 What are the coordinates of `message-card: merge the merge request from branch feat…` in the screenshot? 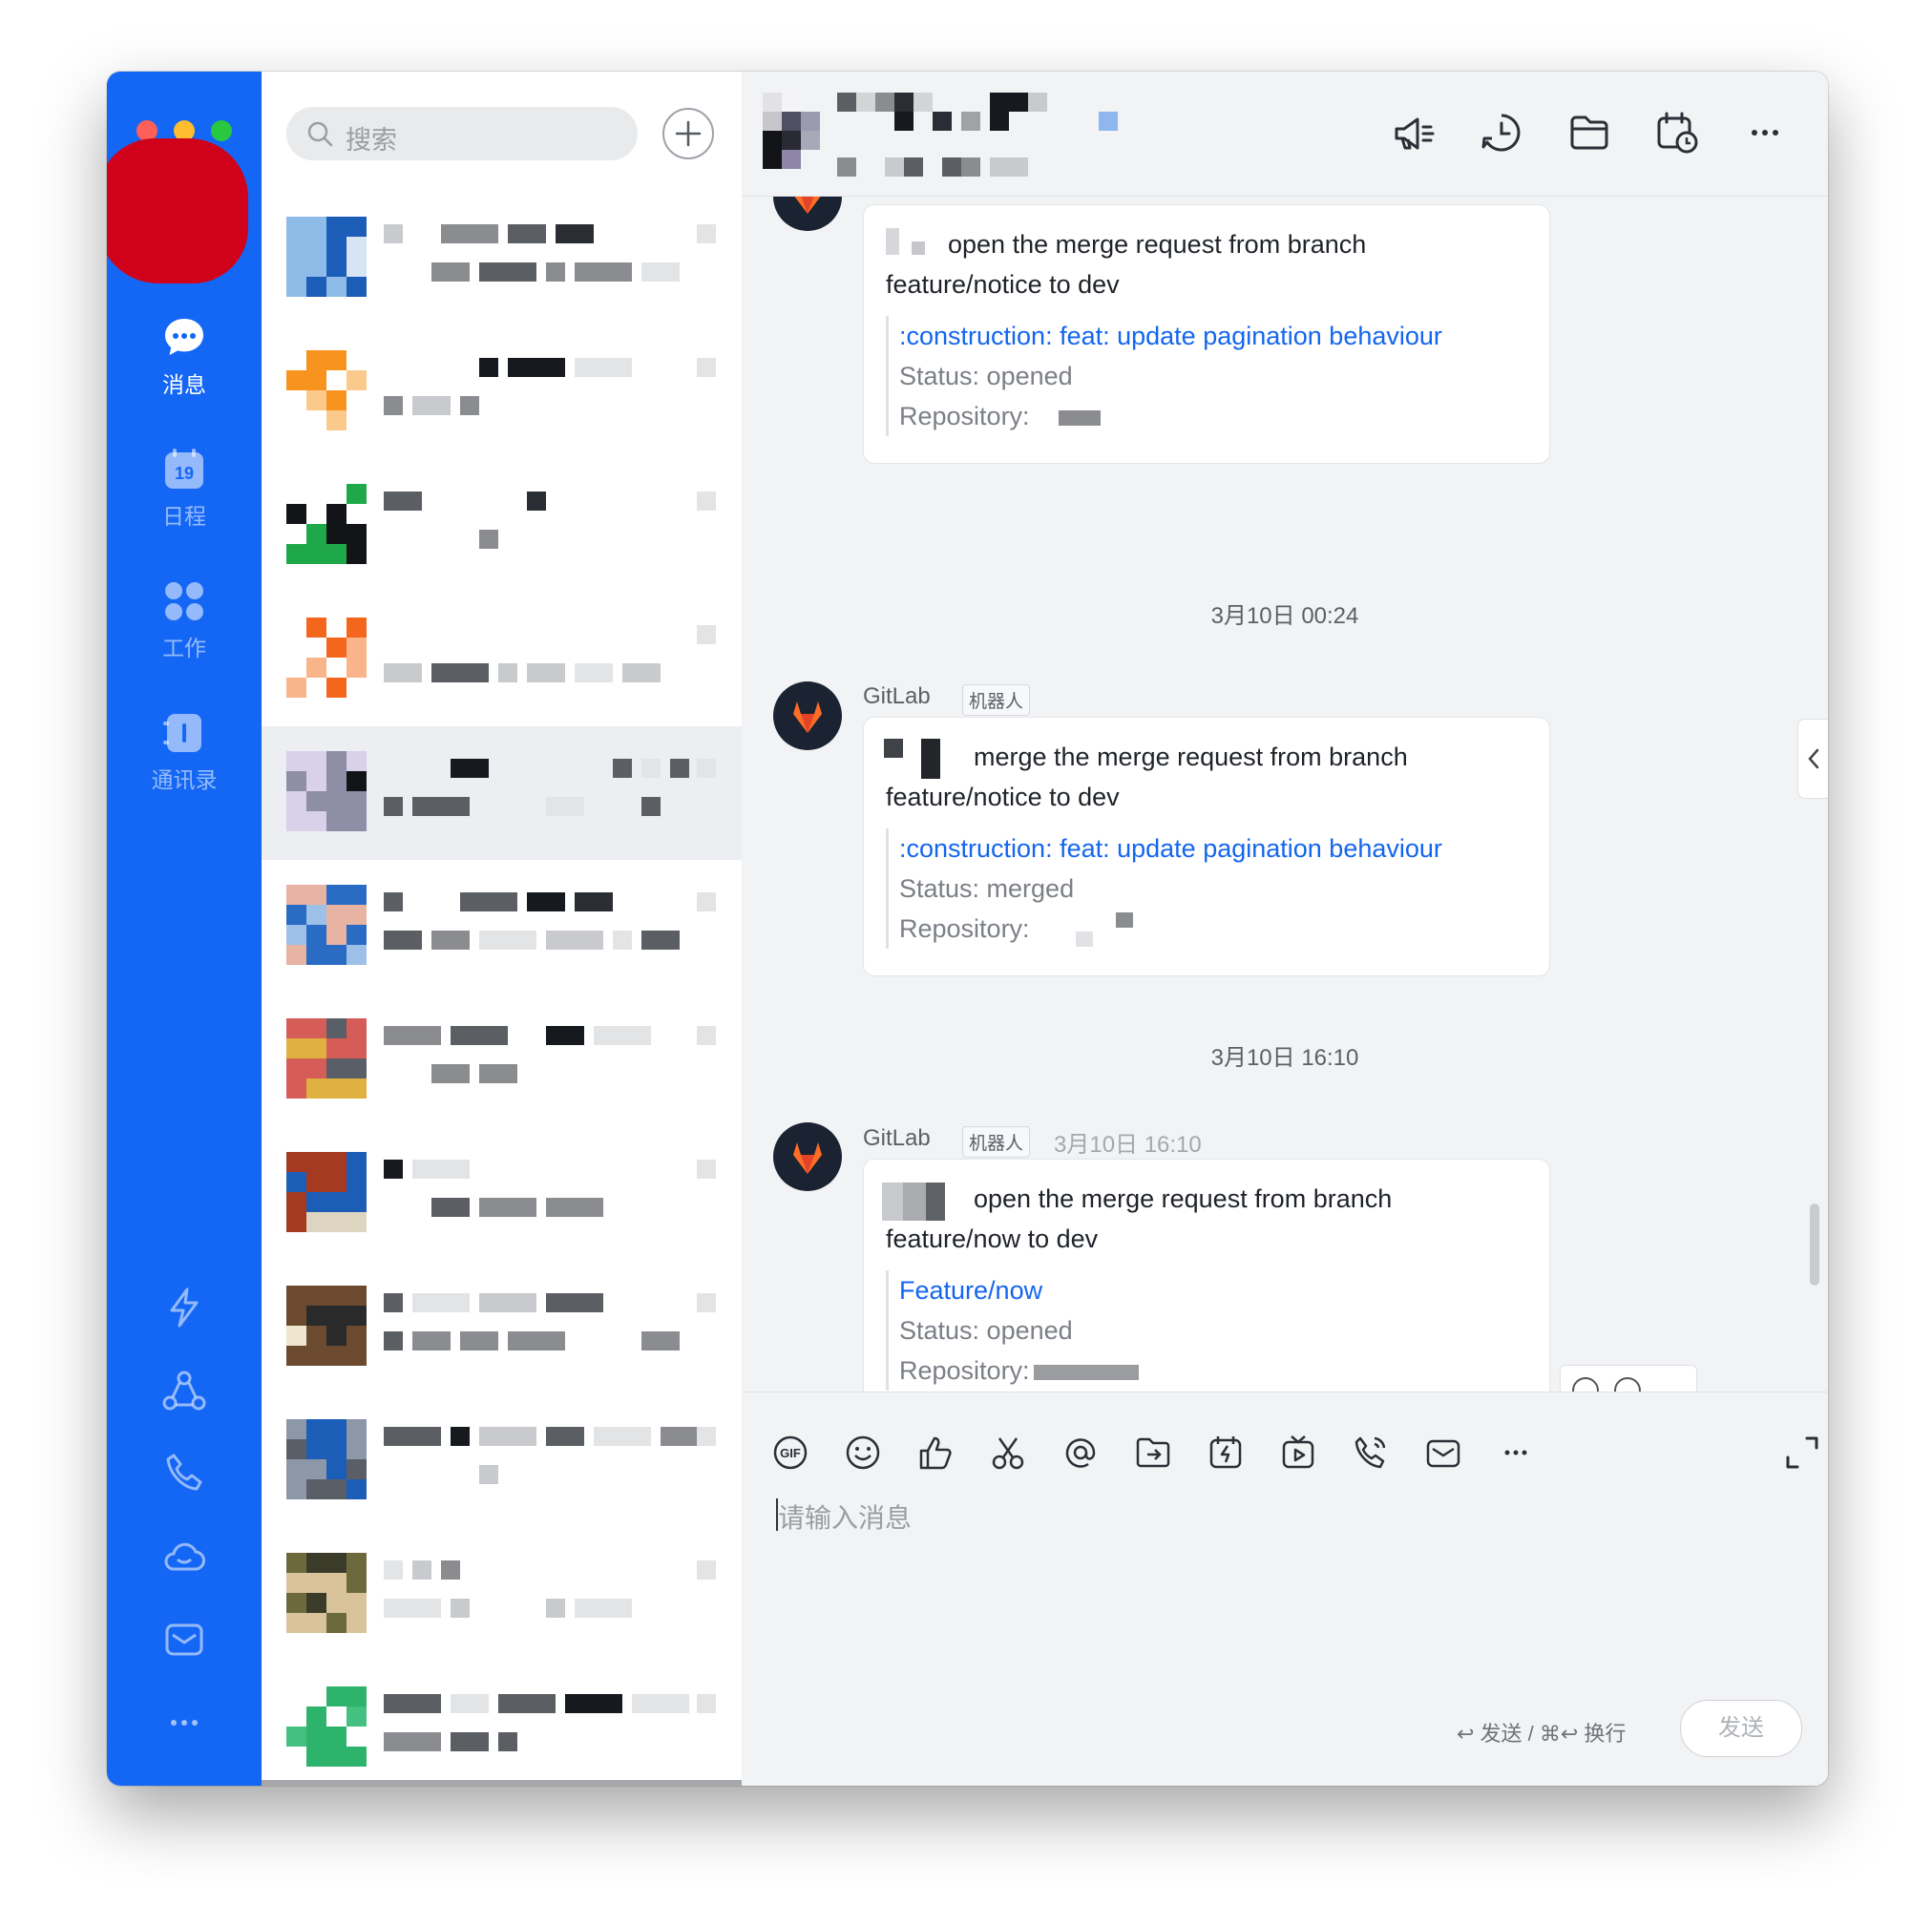 It's located at (1206, 847).